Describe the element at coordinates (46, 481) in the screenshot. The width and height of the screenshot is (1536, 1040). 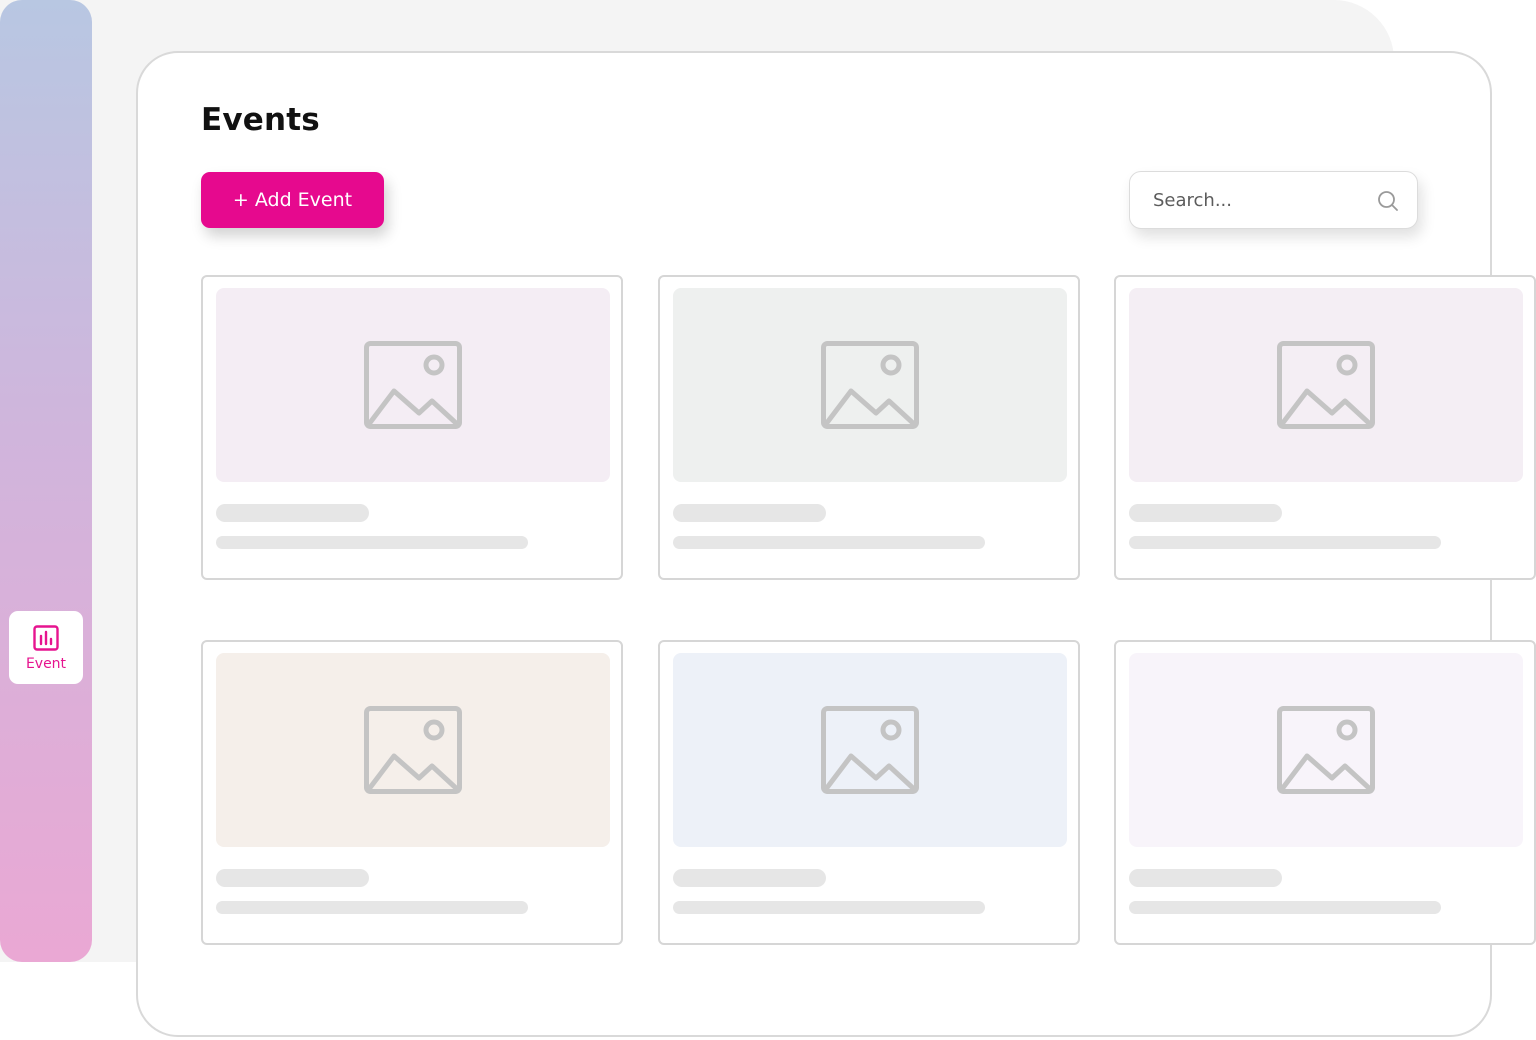
I see `sidebar: Event` at that location.